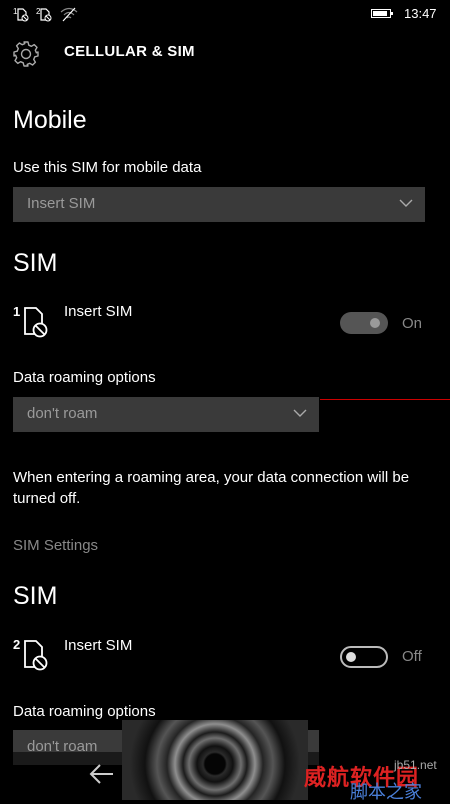  Describe the element at coordinates (26, 54) in the screenshot. I see `gear-icon` at that location.